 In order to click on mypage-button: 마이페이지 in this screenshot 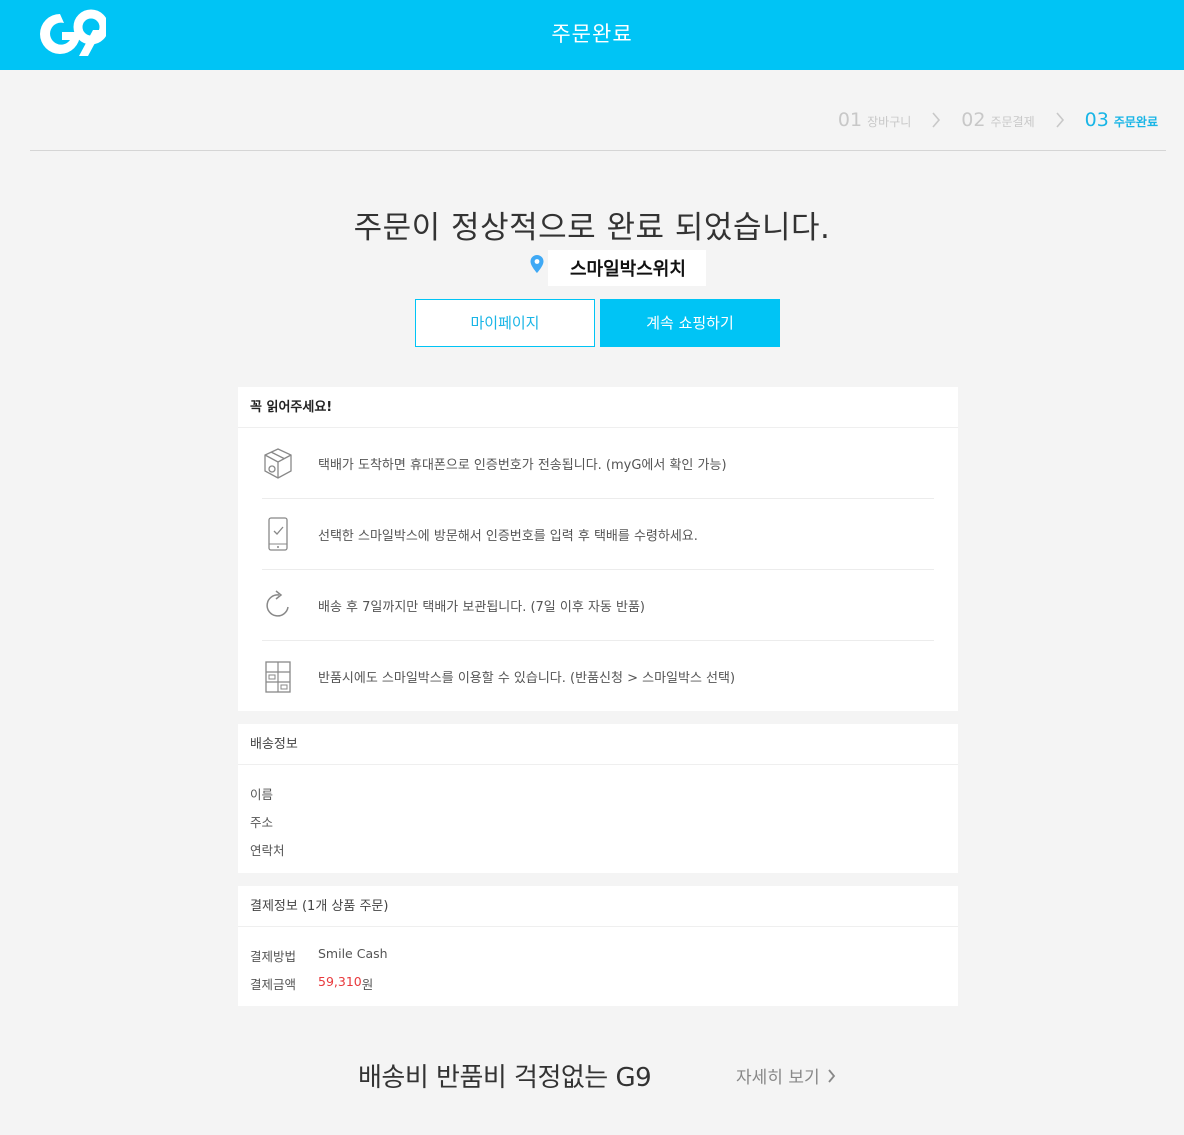, I will do `click(505, 323)`.